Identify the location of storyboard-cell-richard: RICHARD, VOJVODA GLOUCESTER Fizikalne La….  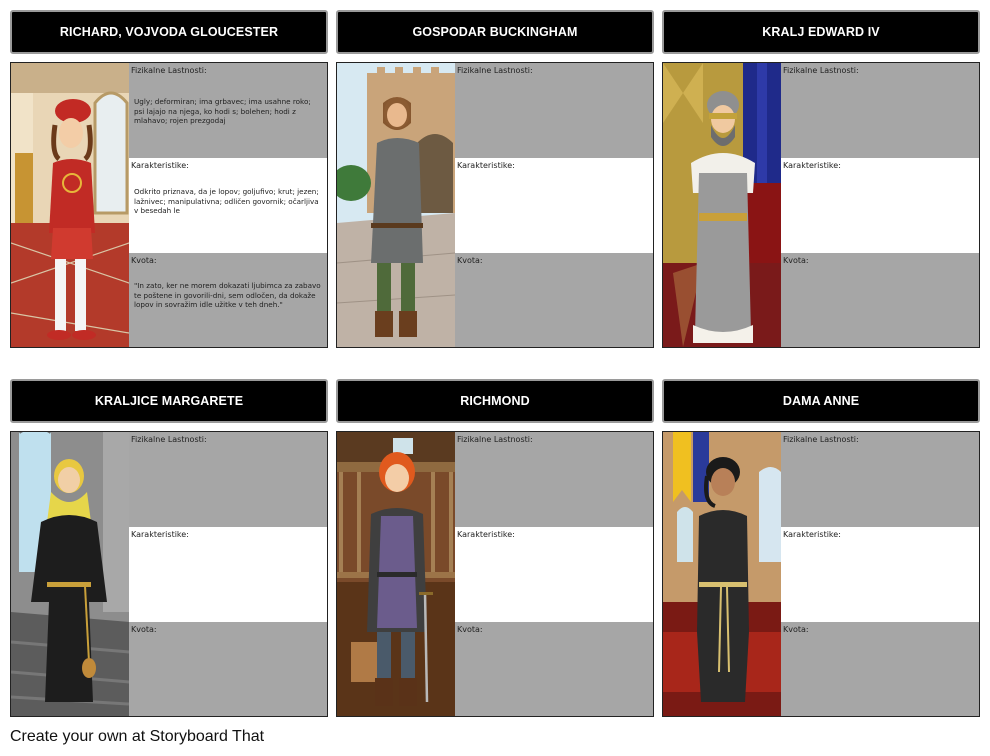
(169, 180).